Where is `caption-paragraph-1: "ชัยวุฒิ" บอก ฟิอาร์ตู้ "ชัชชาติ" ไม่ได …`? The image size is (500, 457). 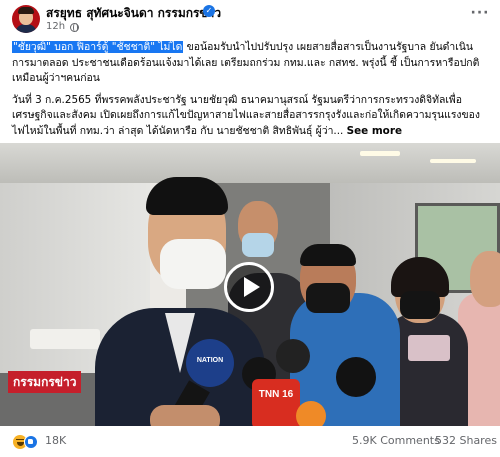 caption-paragraph-1: "ชัยวุฒิ" บอก ฟิอาร์ตู้ "ชัชชาติ" ไม่ได … is located at coordinates (251, 63).